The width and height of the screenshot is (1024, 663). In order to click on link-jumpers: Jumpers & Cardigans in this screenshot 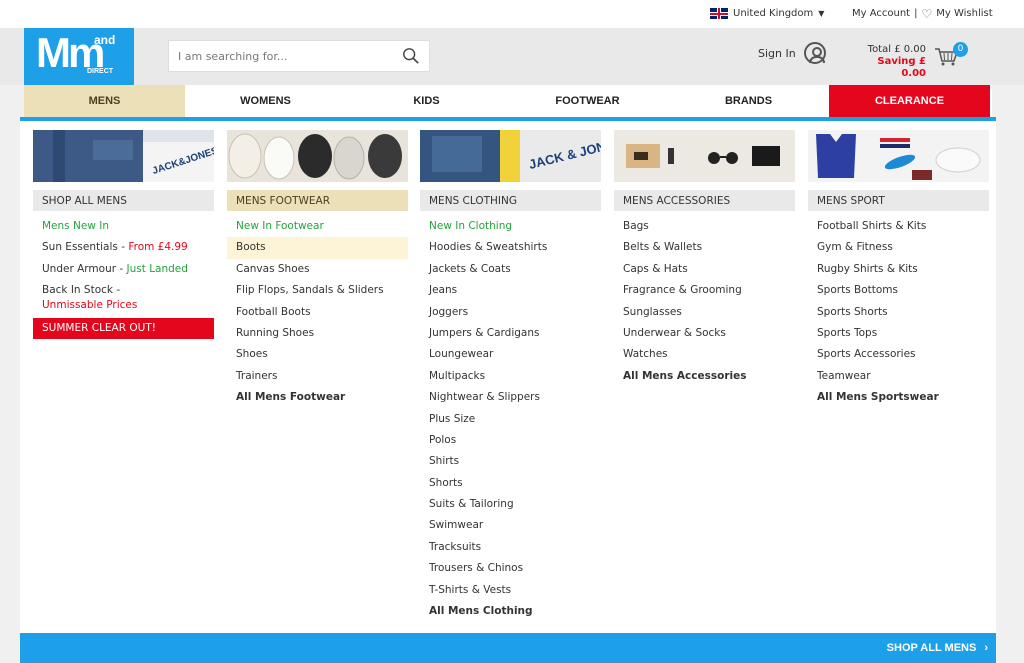, I will do `click(510, 333)`.